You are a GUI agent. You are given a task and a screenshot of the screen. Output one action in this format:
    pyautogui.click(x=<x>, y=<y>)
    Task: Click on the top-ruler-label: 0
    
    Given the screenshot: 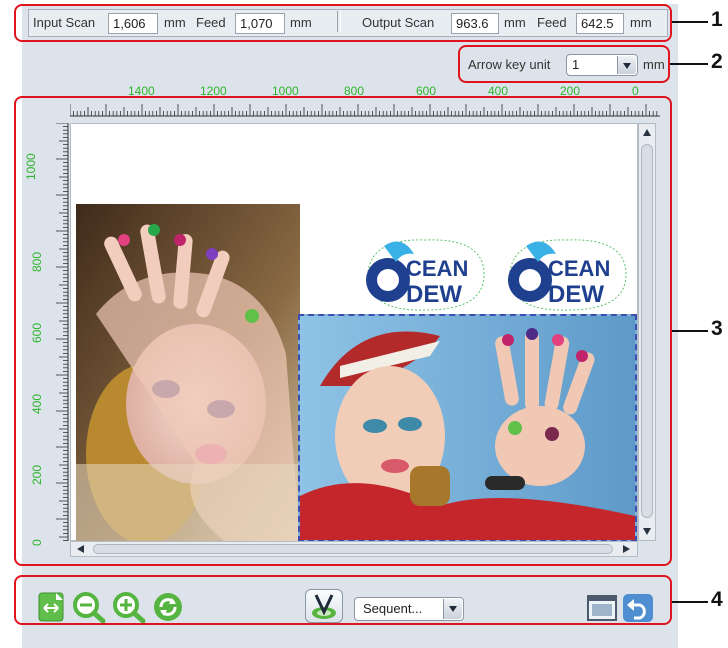 What is the action you would take?
    pyautogui.click(x=635, y=91)
    